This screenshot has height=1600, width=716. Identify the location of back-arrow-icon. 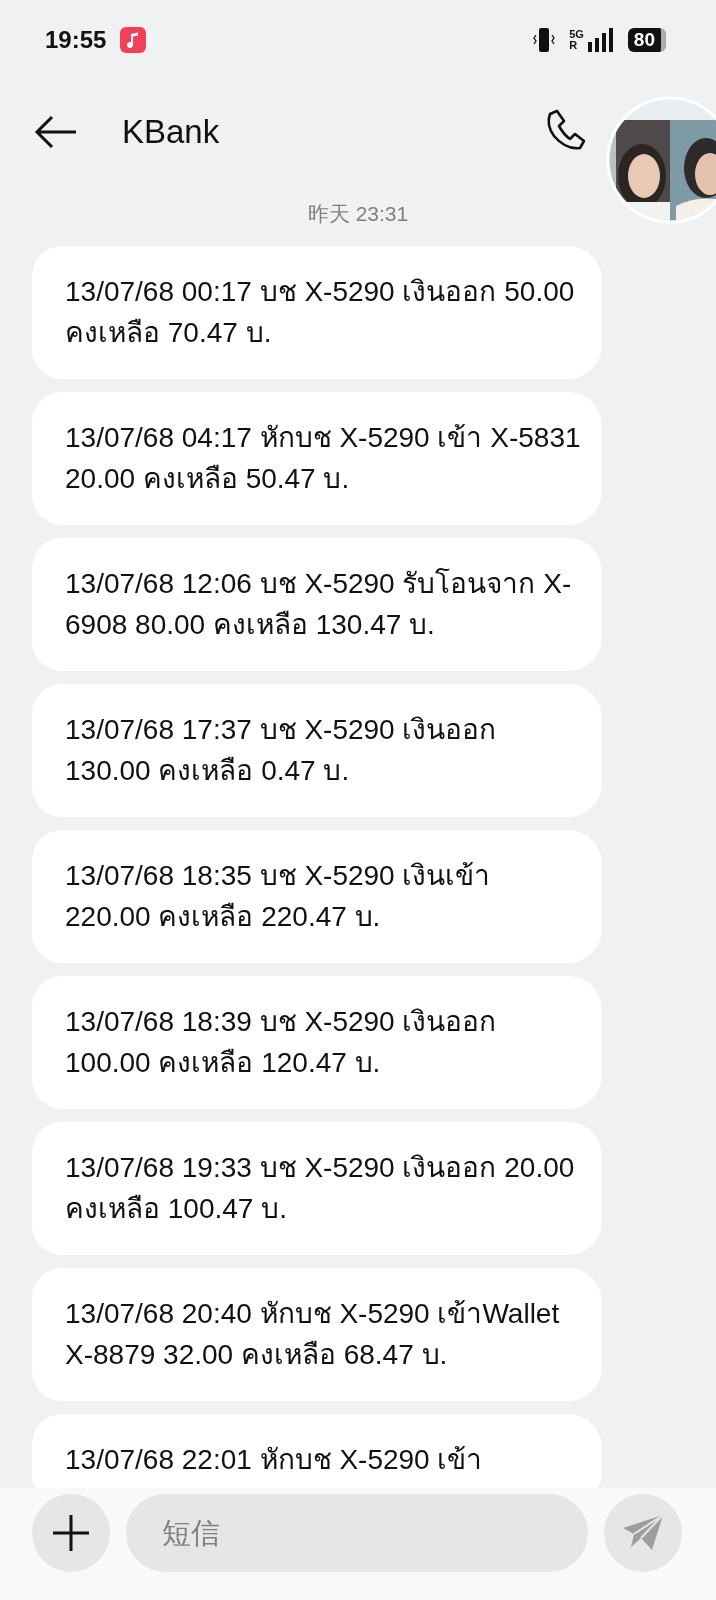
(56, 132).